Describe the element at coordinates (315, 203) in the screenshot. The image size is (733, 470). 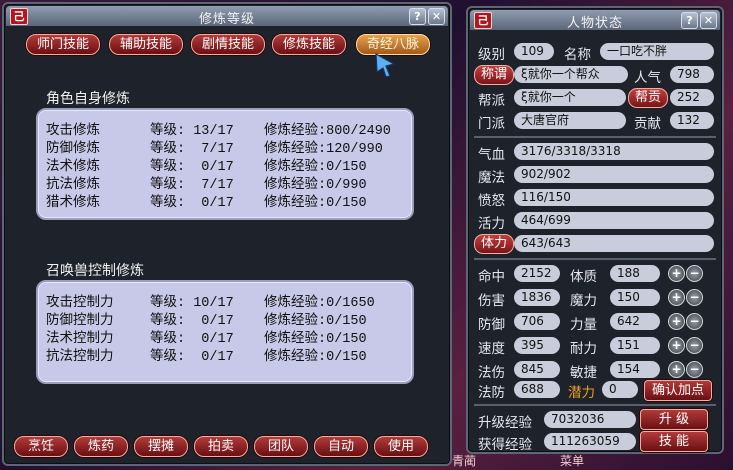
I see `skill-exp: 修炼经验:0/150` at that location.